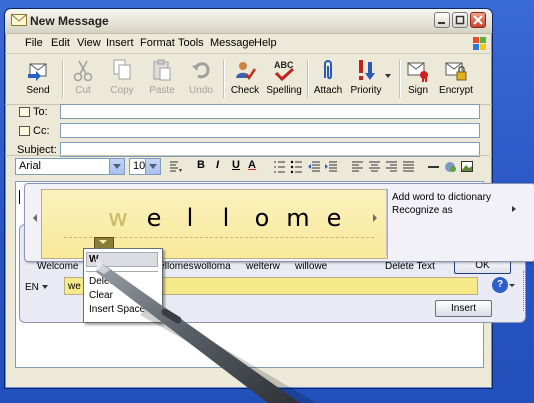 This screenshot has height=403, width=534. What do you see at coordinates (201, 90) in the screenshot?
I see `undo-label: Undo` at bounding box center [201, 90].